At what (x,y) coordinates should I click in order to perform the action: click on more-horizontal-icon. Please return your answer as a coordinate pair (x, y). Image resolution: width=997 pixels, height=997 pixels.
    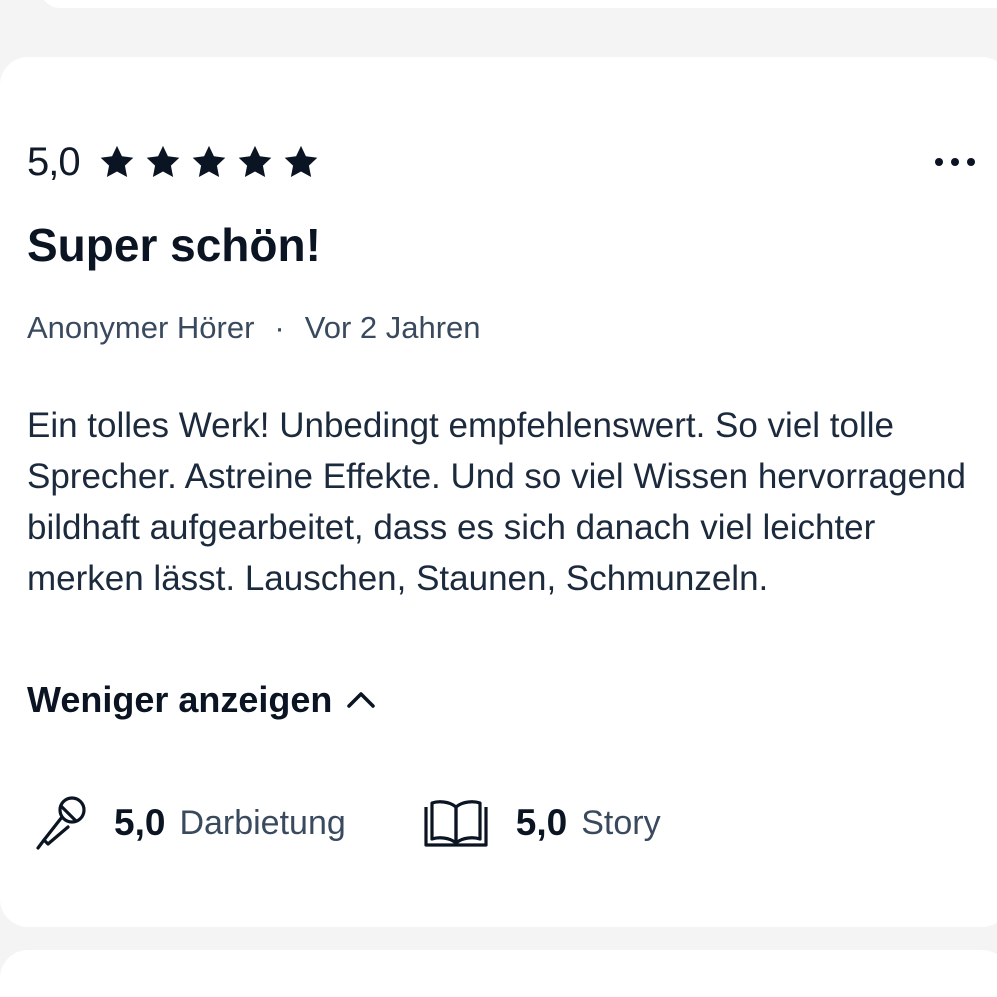
    Looking at the image, I should click on (955, 162).